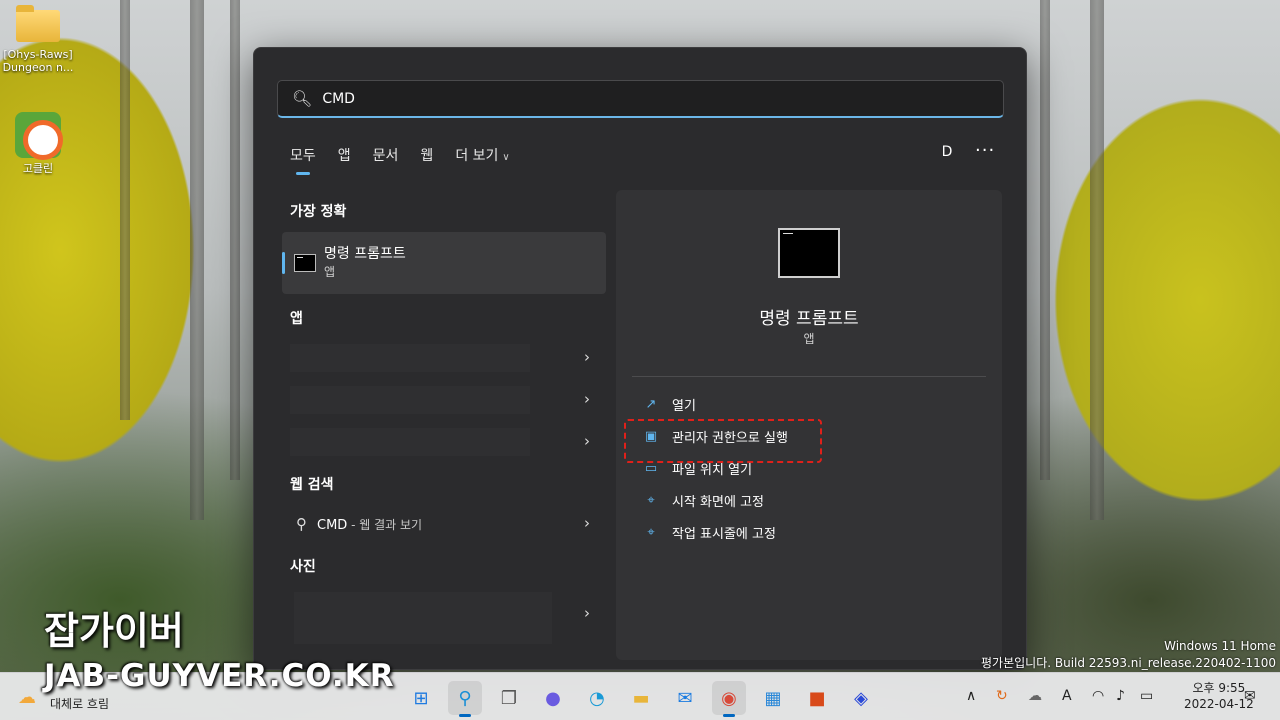 The width and height of the screenshot is (1280, 720). I want to click on input-method-icon: A, so click(1067, 696).